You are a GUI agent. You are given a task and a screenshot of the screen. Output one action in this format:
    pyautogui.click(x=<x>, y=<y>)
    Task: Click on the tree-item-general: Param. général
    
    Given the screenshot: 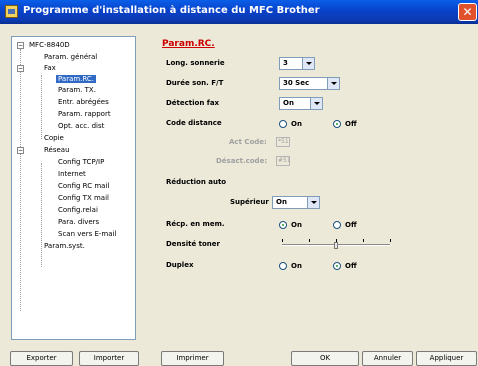 What is the action you would take?
    pyautogui.click(x=70, y=57)
    